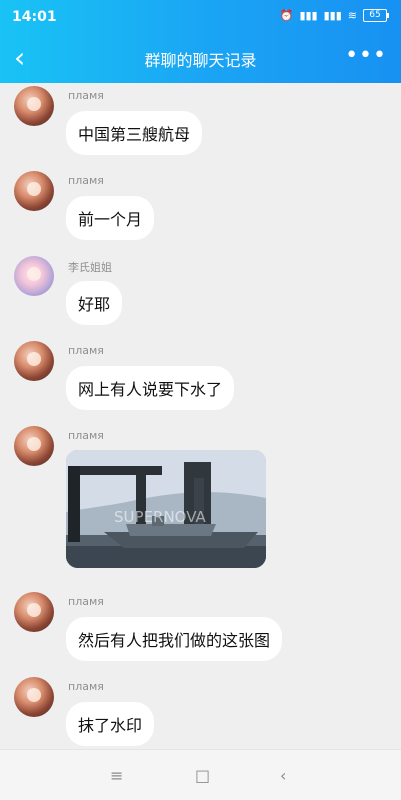 This screenshot has height=800, width=401. What do you see at coordinates (94, 303) in the screenshot?
I see `message-bubble: 好耶` at bounding box center [94, 303].